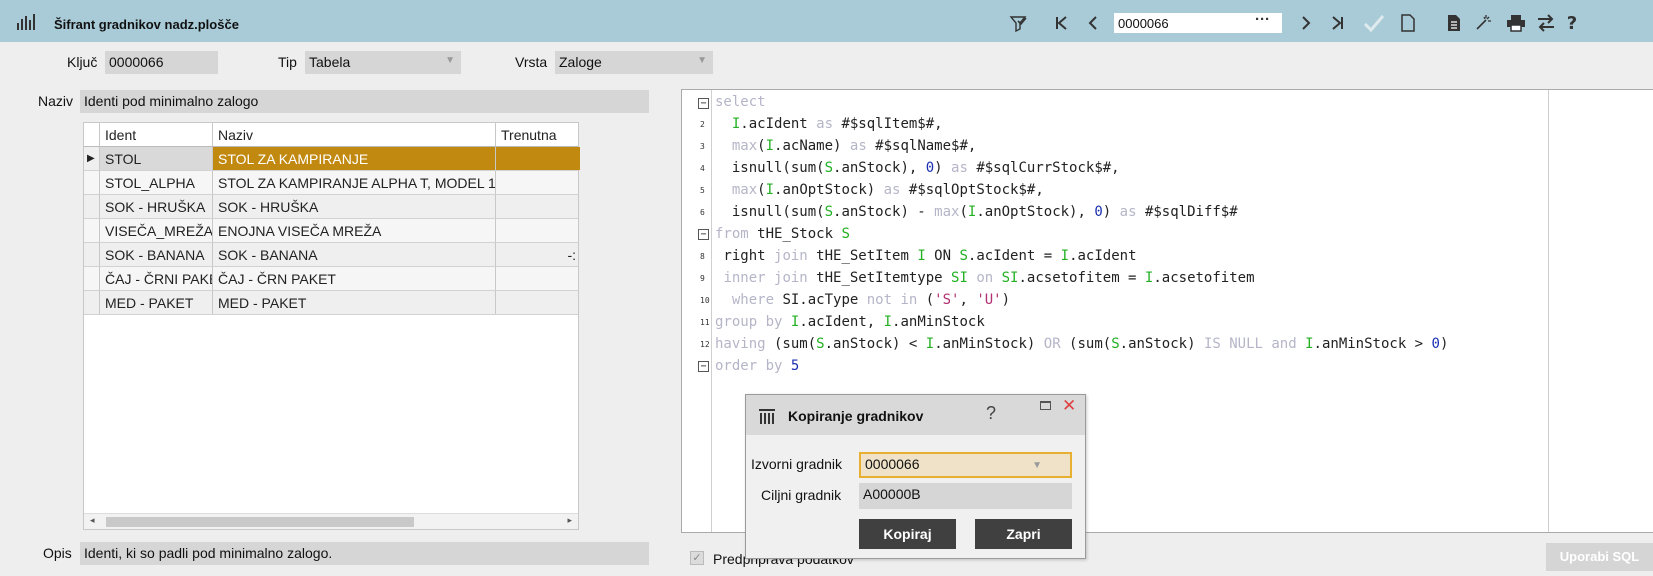  I want to click on vrsta-select: Zaloge ▼, so click(634, 62).